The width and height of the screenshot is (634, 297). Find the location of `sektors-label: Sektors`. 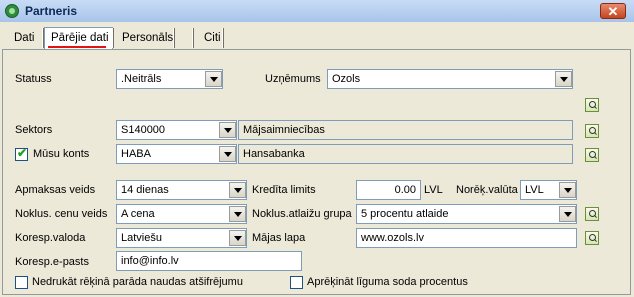

sektors-label: Sektors is located at coordinates (34, 130).